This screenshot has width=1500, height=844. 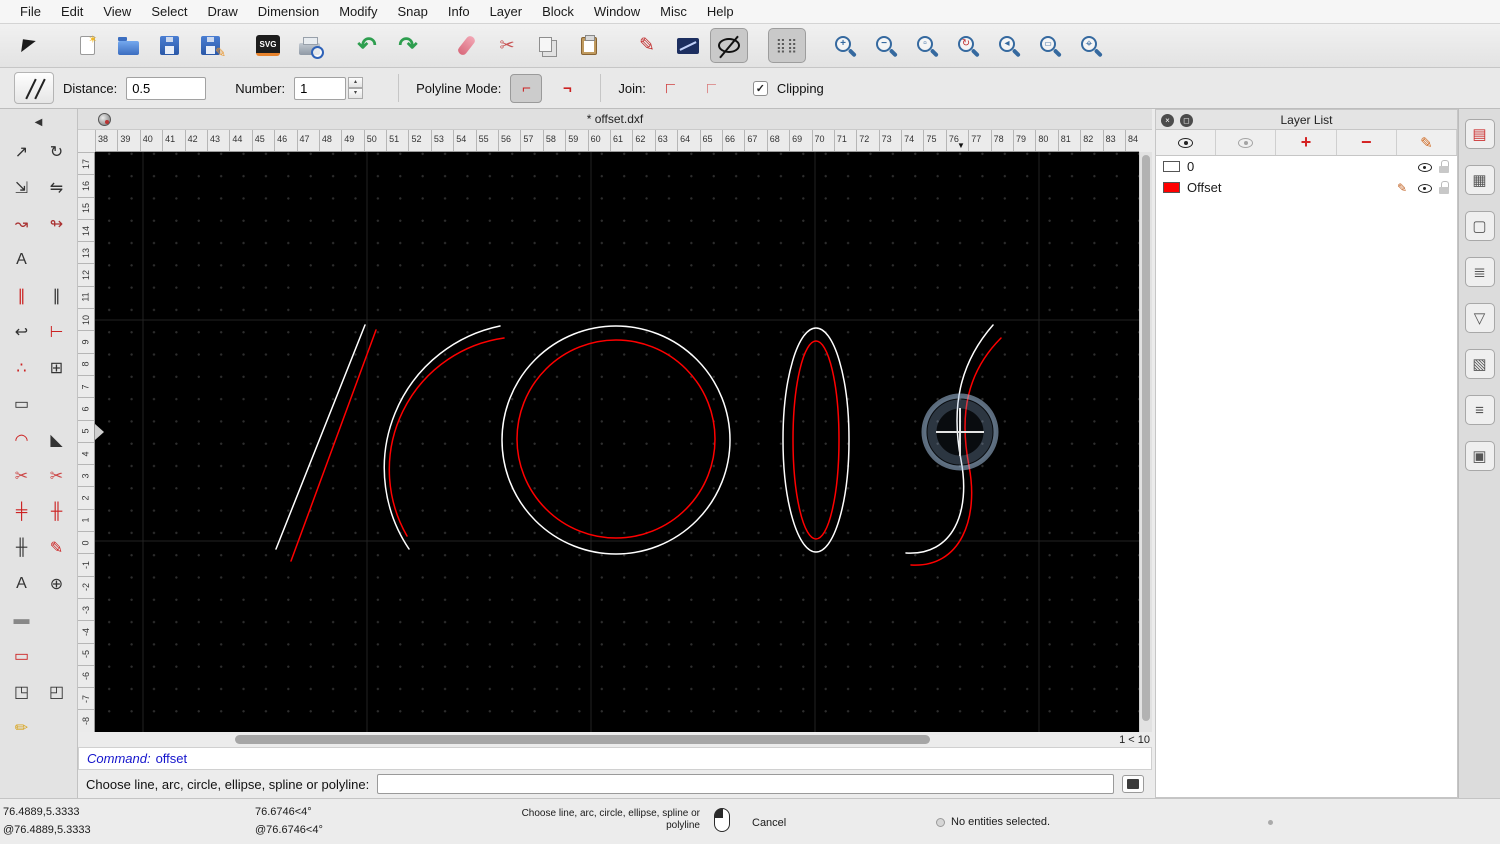 I want to click on tool-auto-trim: ╫, so click(x=21, y=548).